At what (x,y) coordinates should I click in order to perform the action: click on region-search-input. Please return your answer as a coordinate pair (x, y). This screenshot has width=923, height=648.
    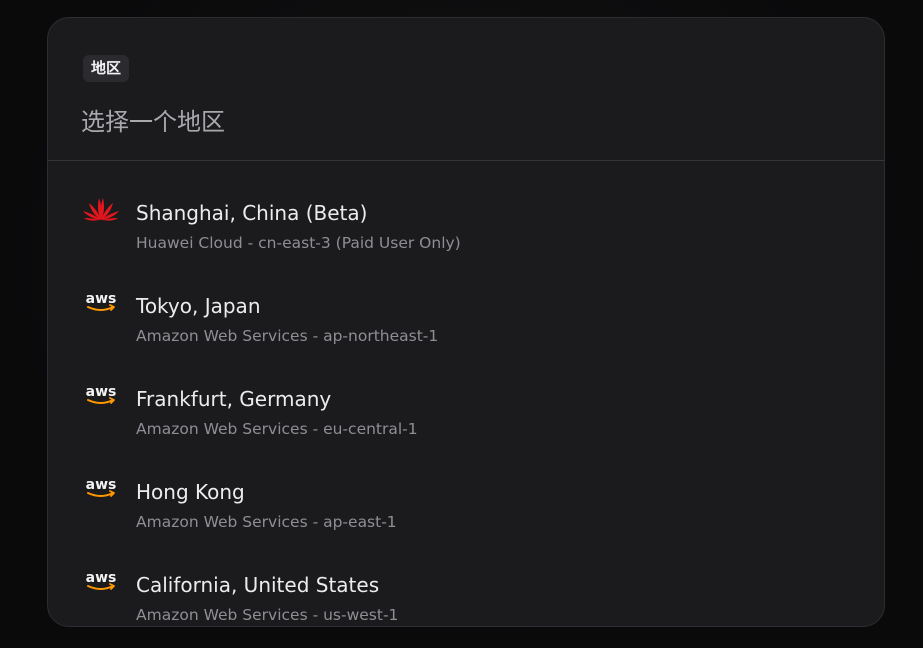
    Looking at the image, I should click on (461, 122).